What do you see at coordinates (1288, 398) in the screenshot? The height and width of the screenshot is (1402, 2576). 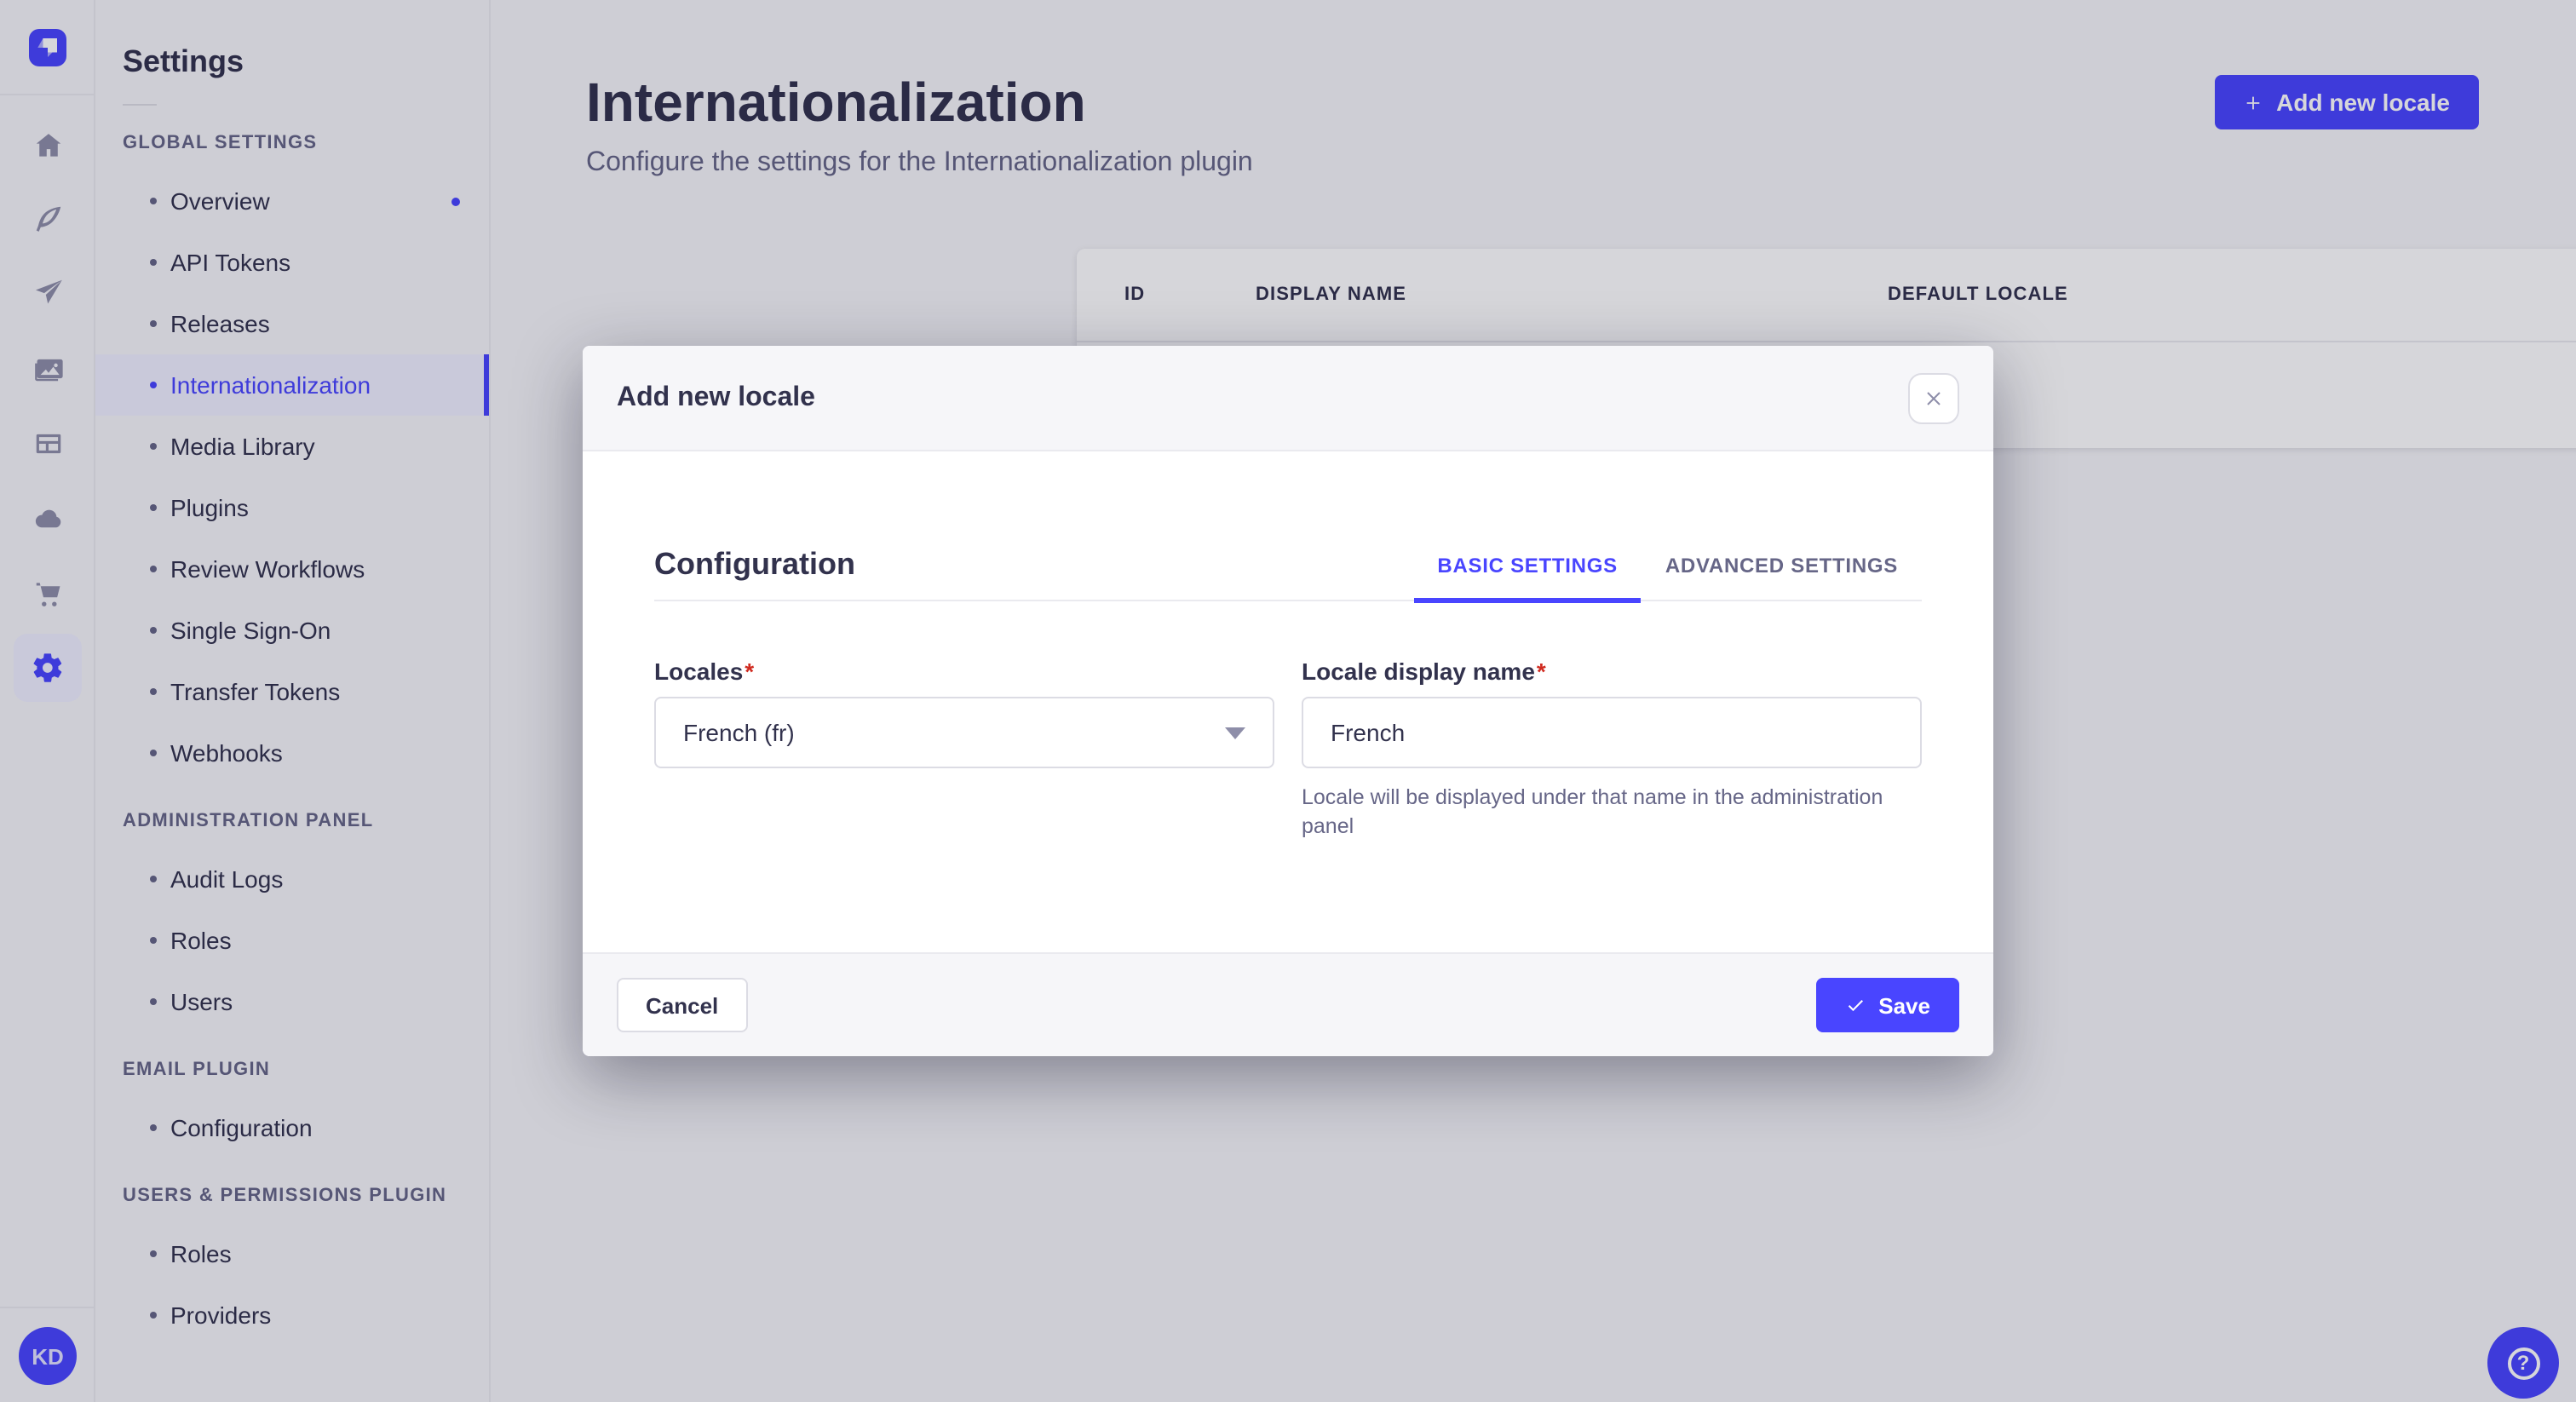 I see `modal-header: Add new locale` at bounding box center [1288, 398].